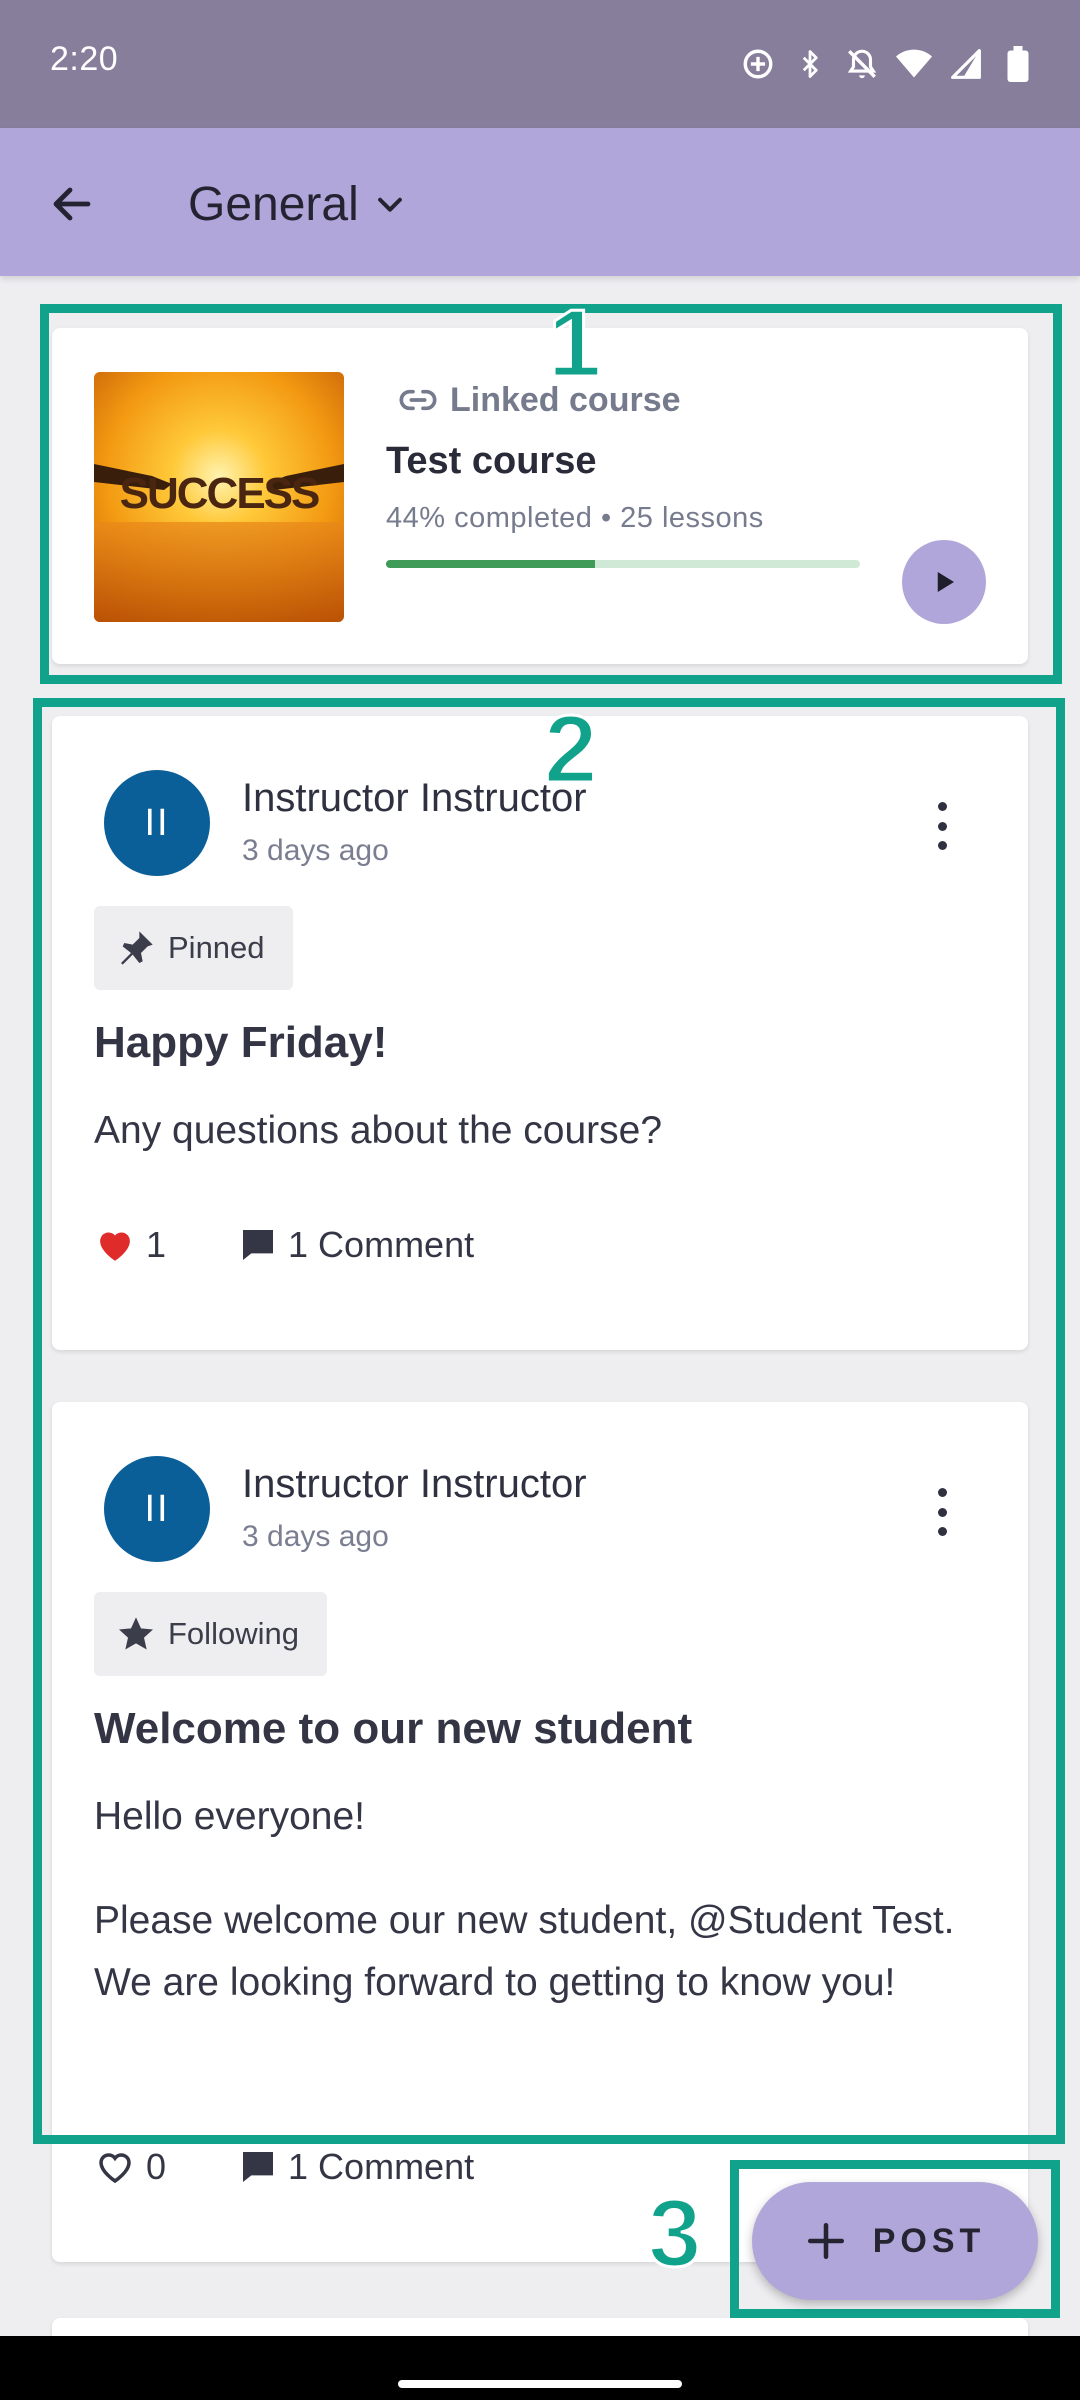  Describe the element at coordinates (1018, 64) in the screenshot. I see `battery-icon` at that location.